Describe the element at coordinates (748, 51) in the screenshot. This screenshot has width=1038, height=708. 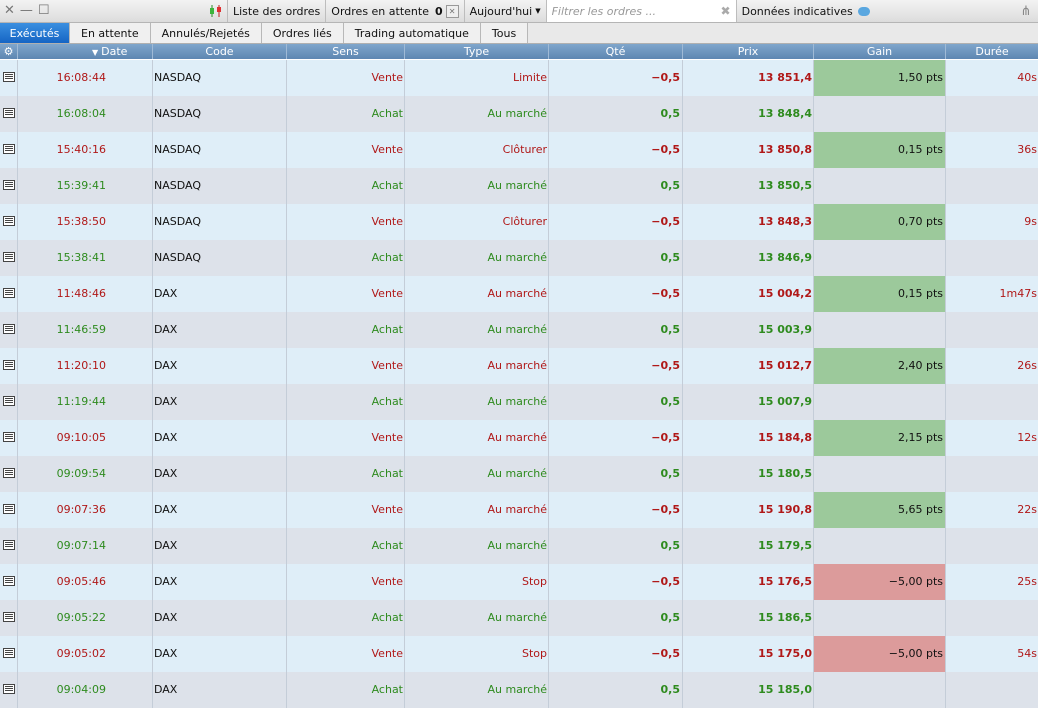
I see `column-header-prix: Prix` at that location.